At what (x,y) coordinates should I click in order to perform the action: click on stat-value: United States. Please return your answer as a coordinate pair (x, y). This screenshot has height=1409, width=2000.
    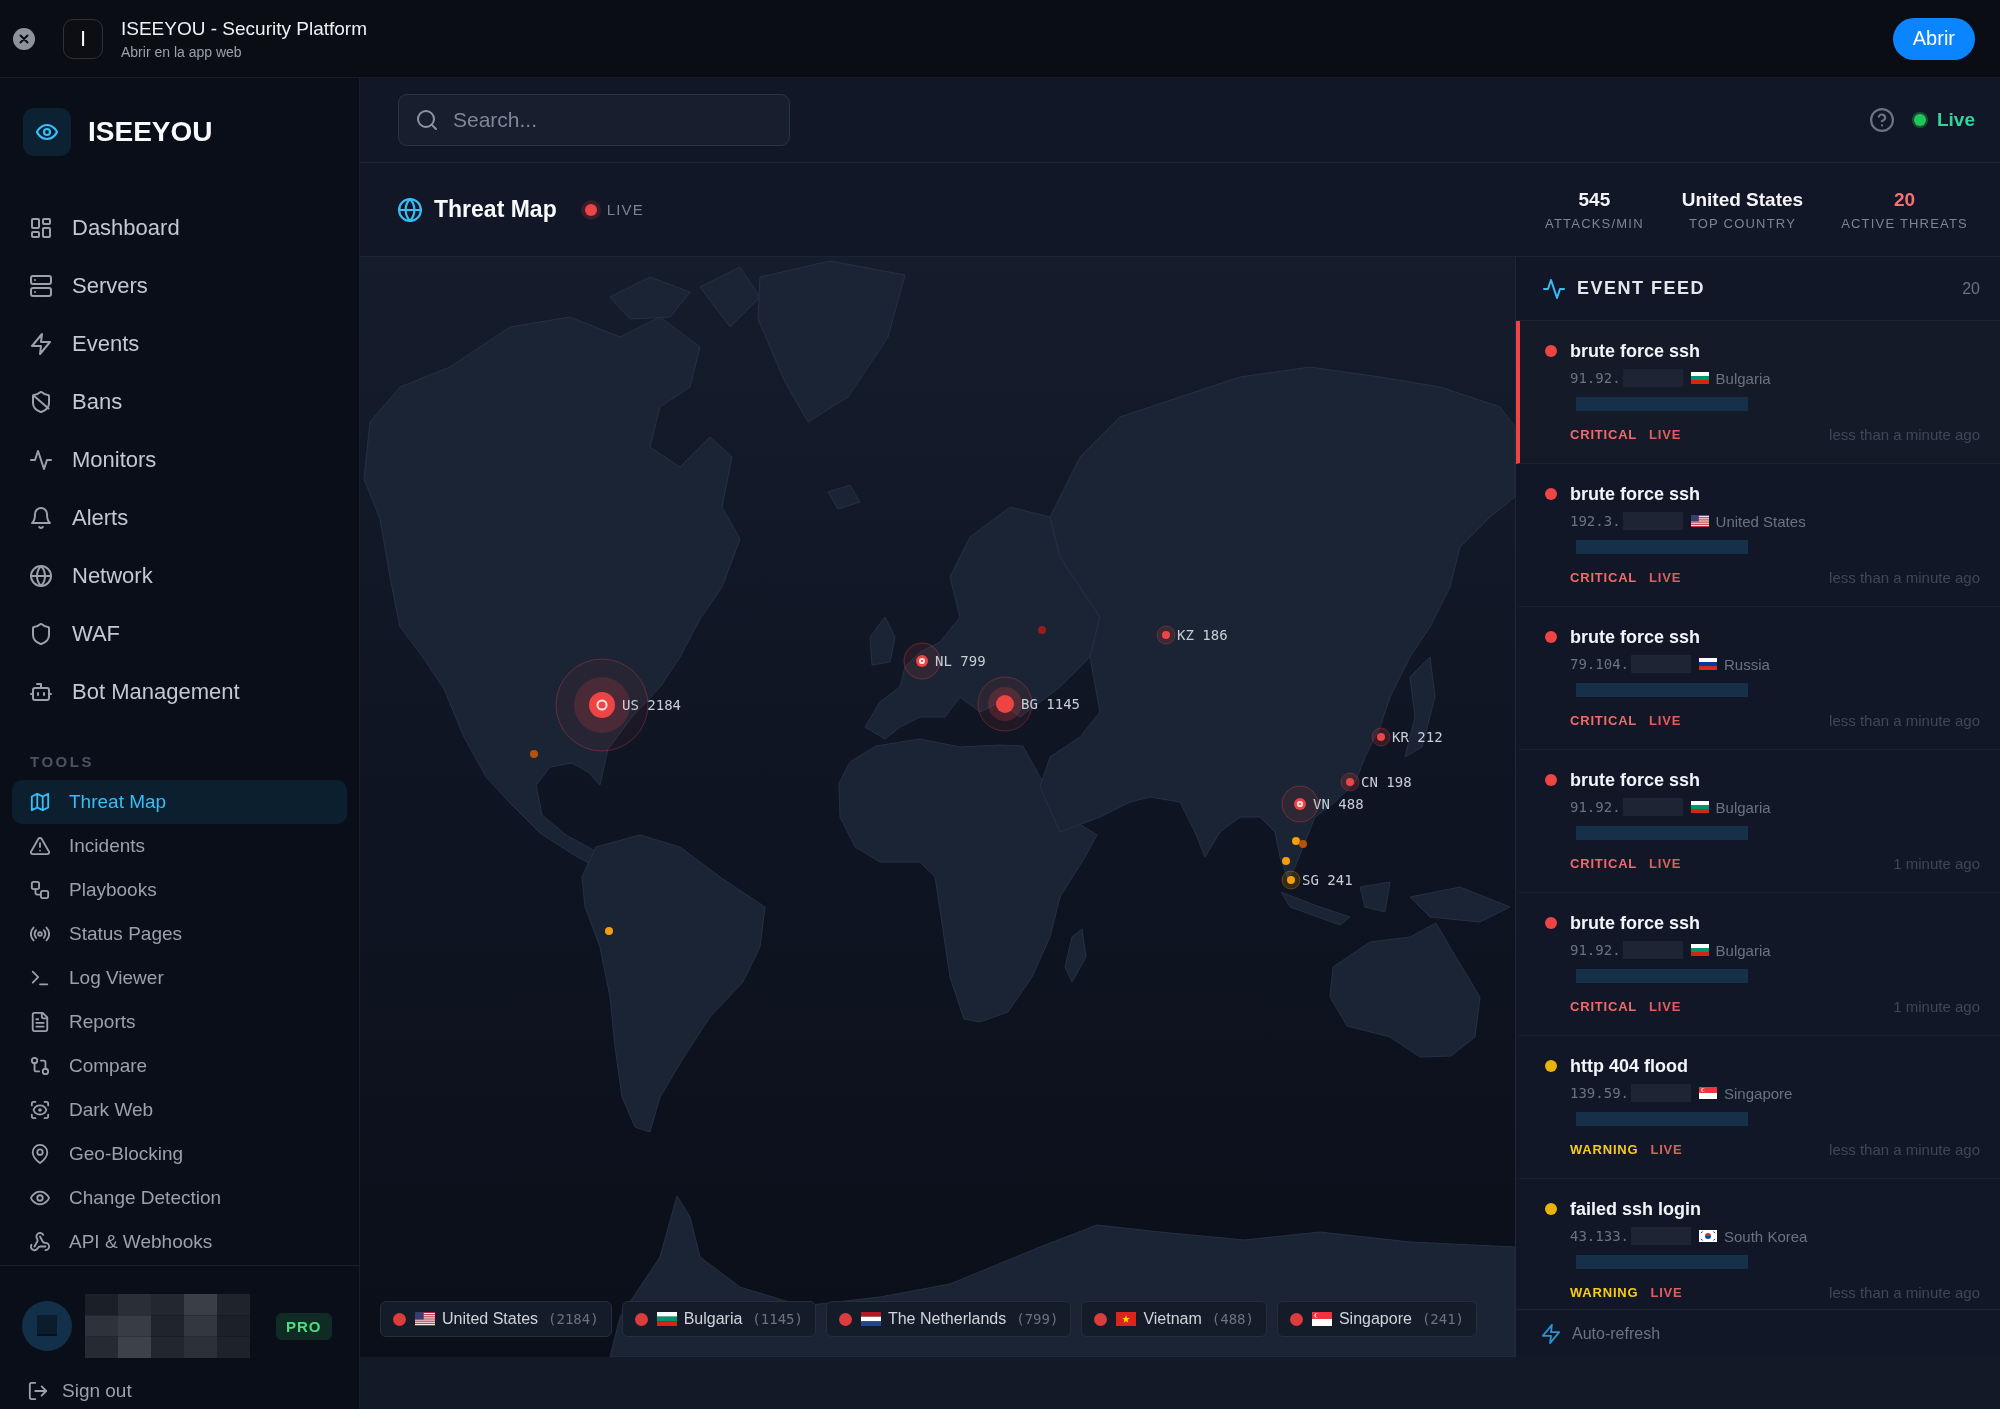
    Looking at the image, I should click on (1742, 199).